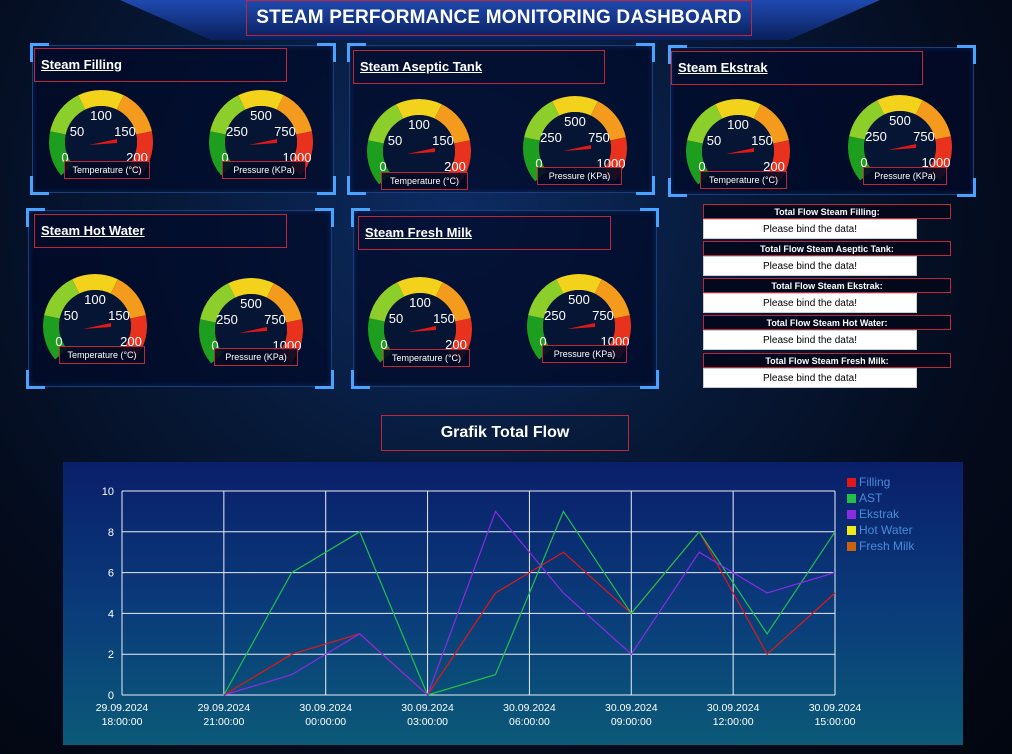 The image size is (1012, 754). I want to click on label-hot-water-pressure: Pressure (KPa), so click(256, 357).